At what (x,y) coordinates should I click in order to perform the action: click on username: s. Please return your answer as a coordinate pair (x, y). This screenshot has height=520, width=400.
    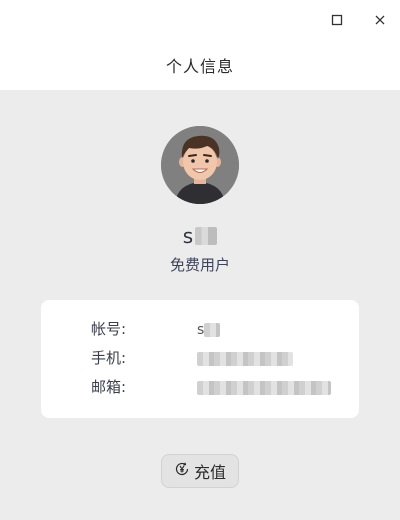
    Looking at the image, I should click on (200, 237).